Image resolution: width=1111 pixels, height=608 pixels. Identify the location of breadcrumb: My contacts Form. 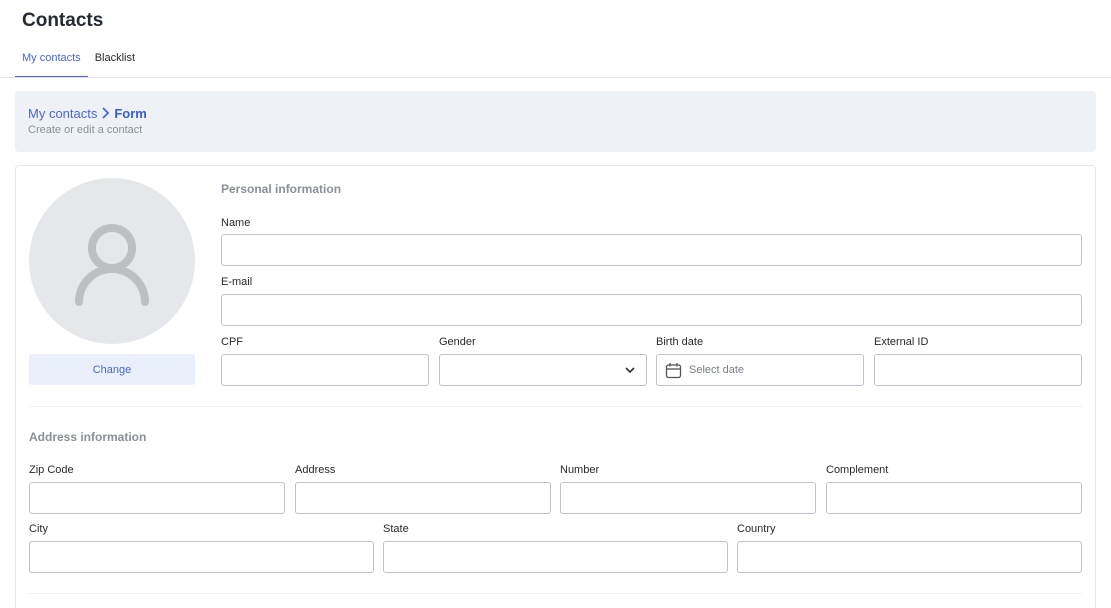
(87, 113).